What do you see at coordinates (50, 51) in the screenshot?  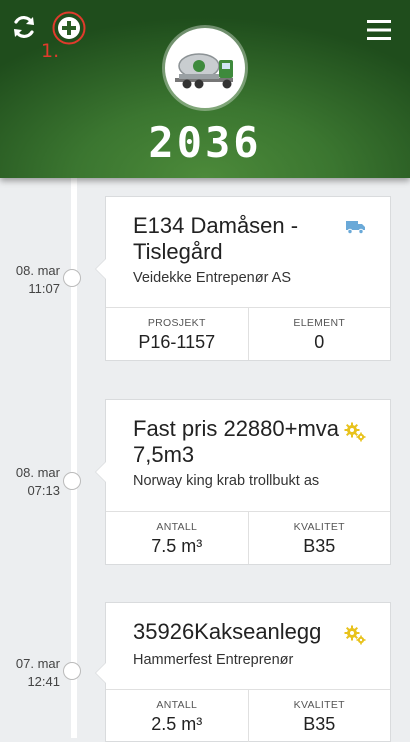 I see `annotation-label: 1.` at bounding box center [50, 51].